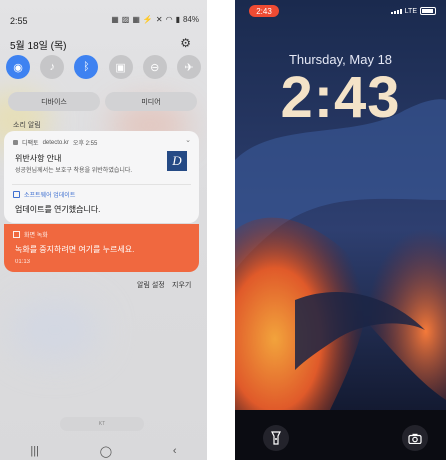 Image resolution: width=446 pixels, height=460 pixels. I want to click on bluetooth-toggle: ᛒ, so click(86, 67).